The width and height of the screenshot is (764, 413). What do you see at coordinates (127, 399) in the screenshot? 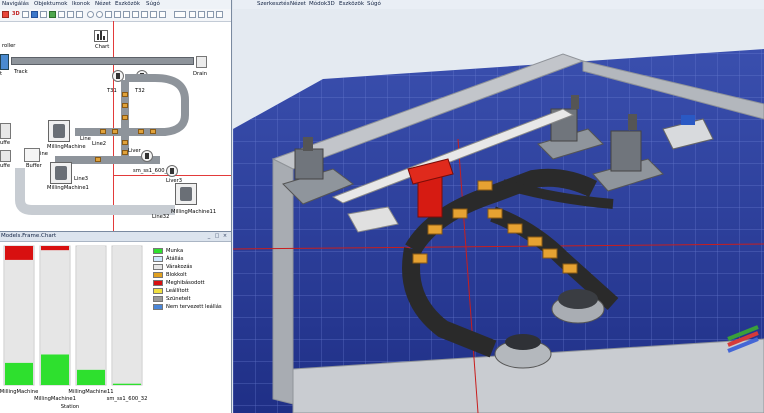
I see `x-tick-label: sm_ss1_600_32` at bounding box center [127, 399].